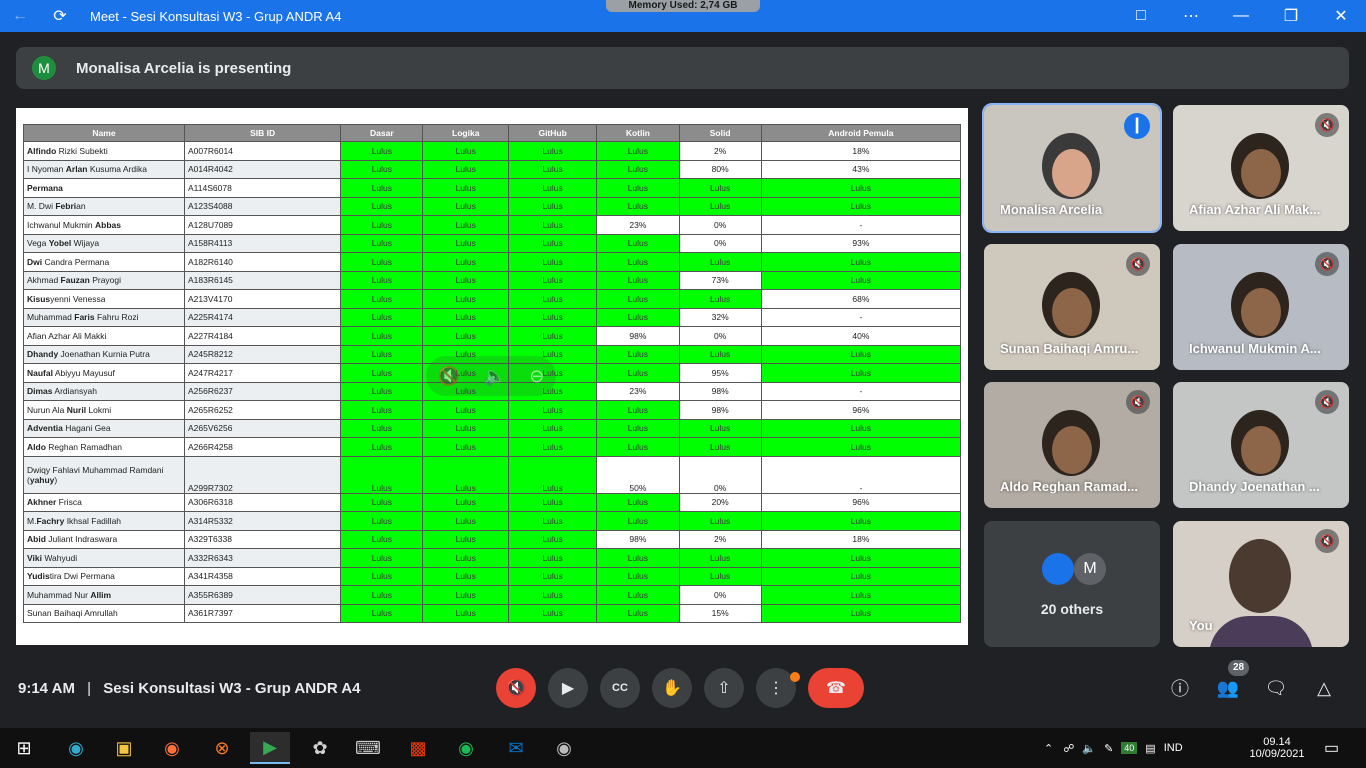  What do you see at coordinates (320, 748) in the screenshot?
I see `paint-icon: ✿` at bounding box center [320, 748].